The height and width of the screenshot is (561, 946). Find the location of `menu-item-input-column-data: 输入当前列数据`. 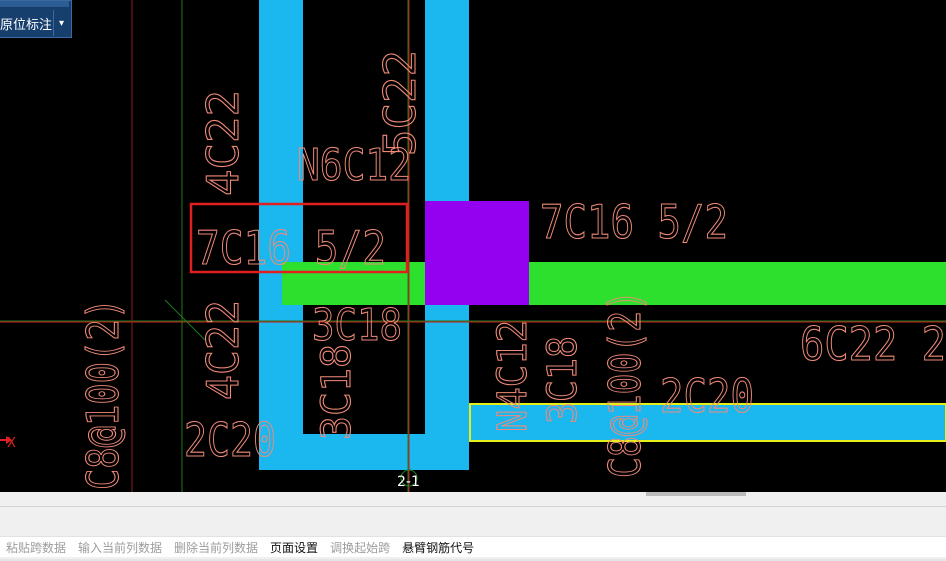

menu-item-input-column-data: 输入当前列数据 is located at coordinates (120, 547).